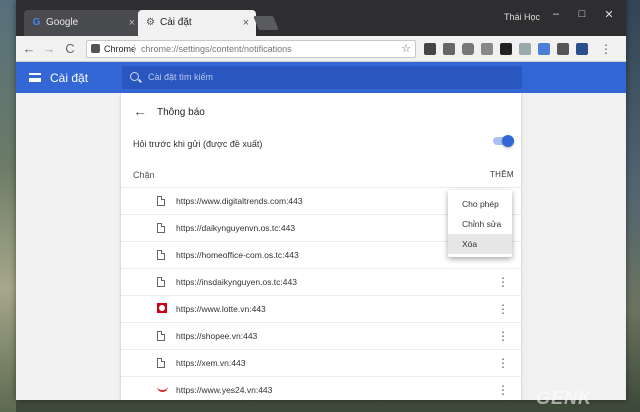 The height and width of the screenshot is (412, 640). What do you see at coordinates (522, 17) in the screenshot?
I see `profile-name: Thái Học` at bounding box center [522, 17].